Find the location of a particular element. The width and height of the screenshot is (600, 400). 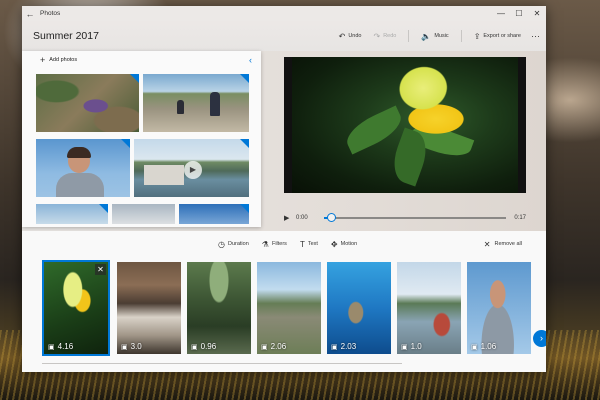

card-duration: 1.06 is located at coordinates (488, 346).